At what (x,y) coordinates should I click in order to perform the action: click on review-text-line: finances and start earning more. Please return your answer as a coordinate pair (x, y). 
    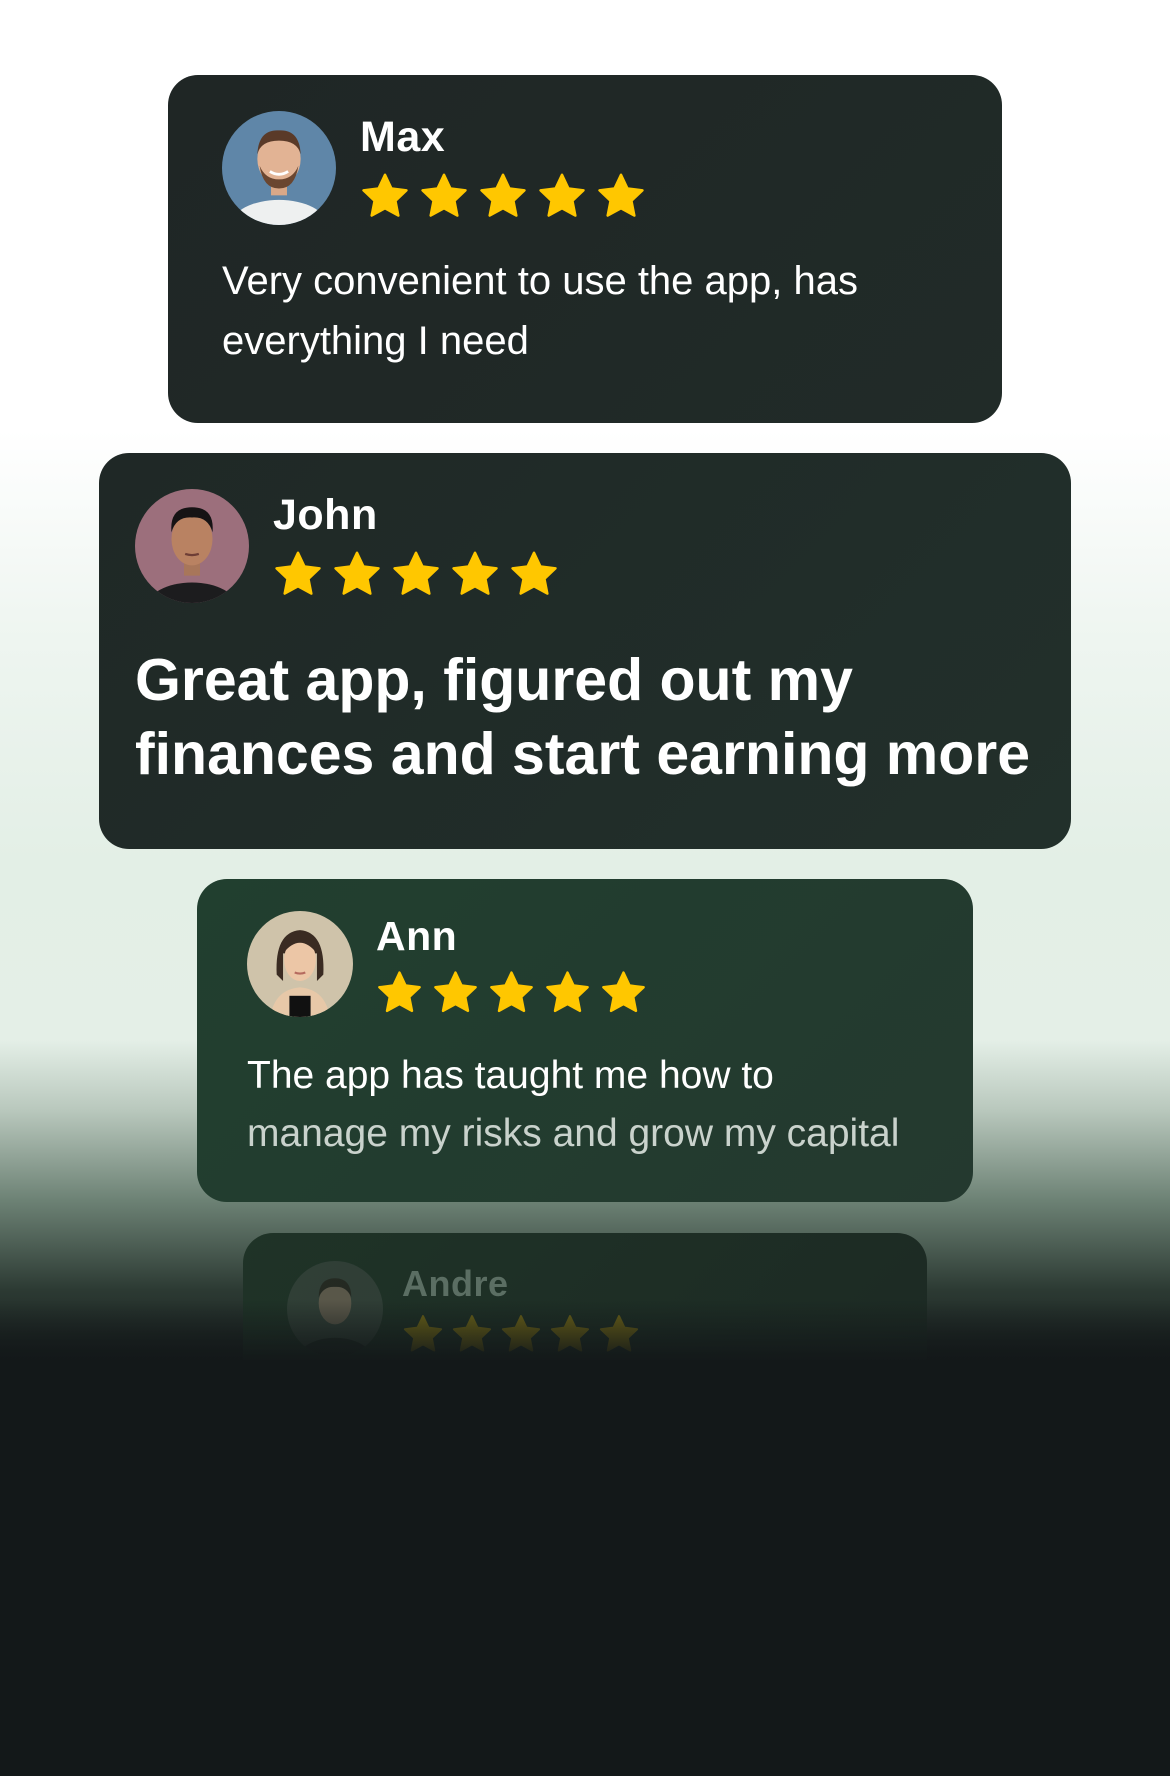
    Looking at the image, I should click on (583, 754).